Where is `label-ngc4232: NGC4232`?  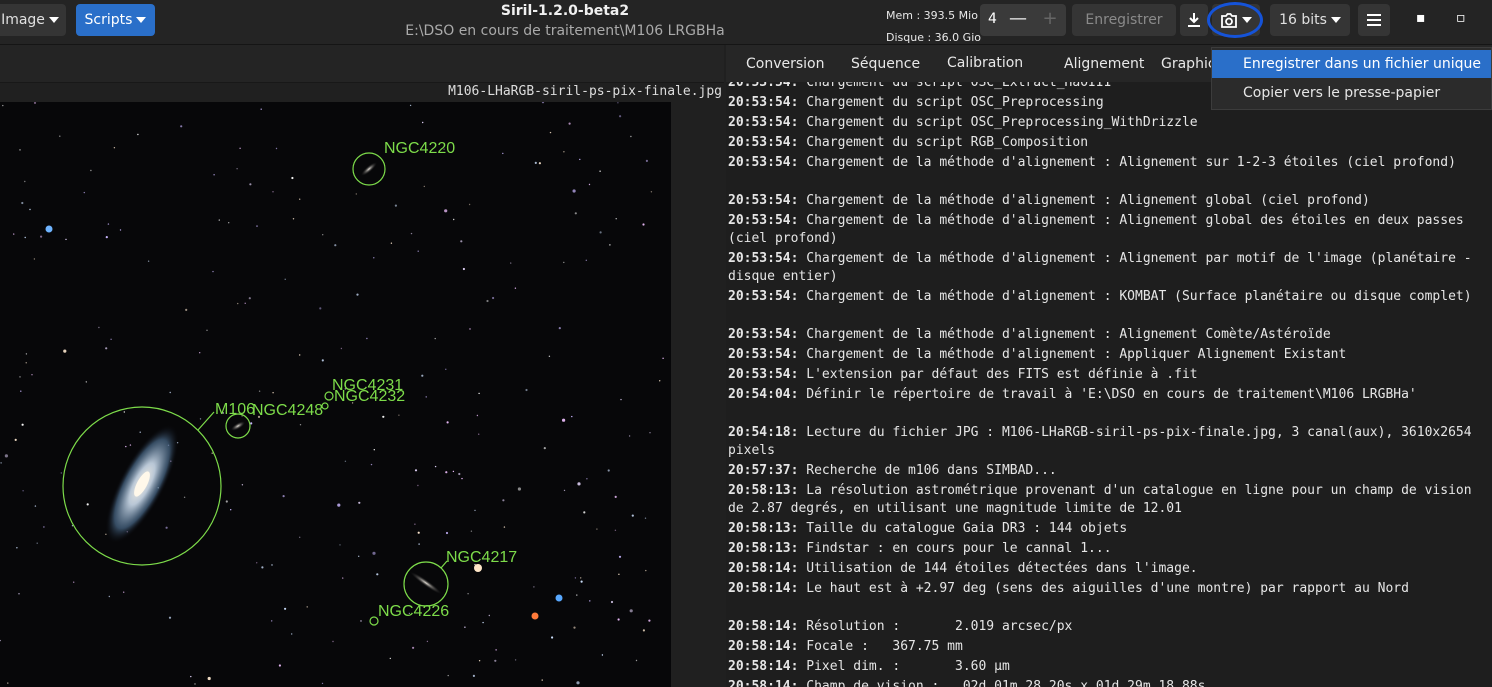 label-ngc4232: NGC4232 is located at coordinates (369, 396).